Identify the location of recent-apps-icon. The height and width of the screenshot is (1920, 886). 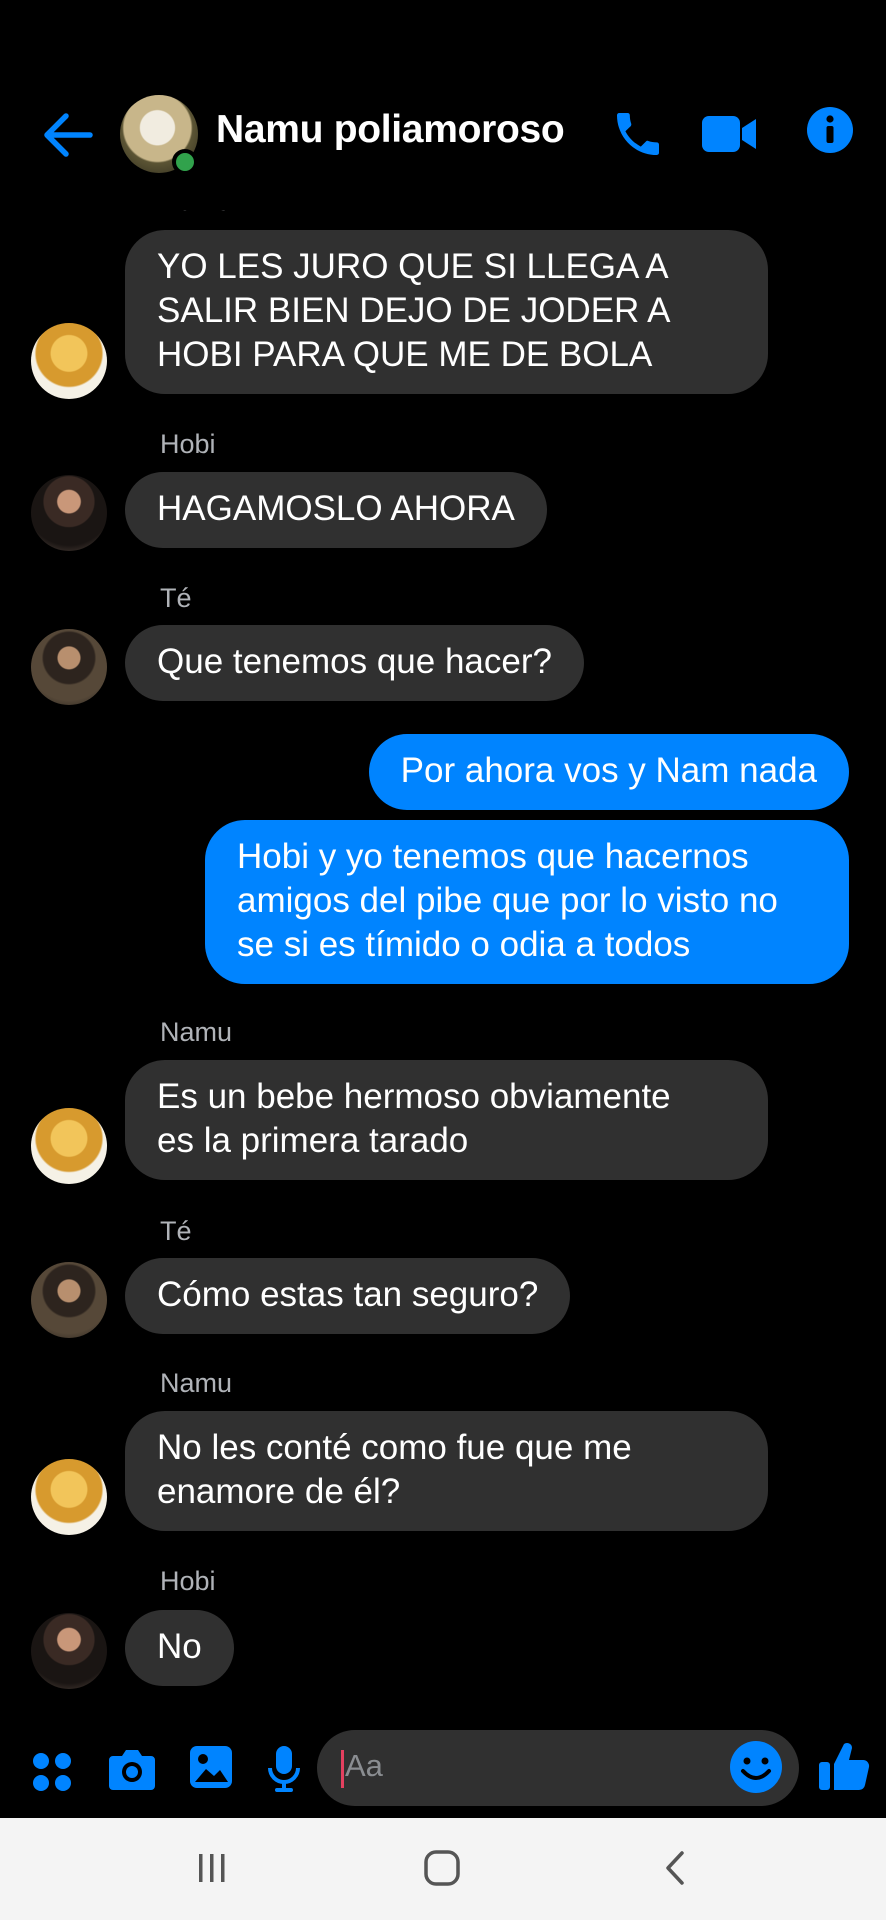
(212, 1870).